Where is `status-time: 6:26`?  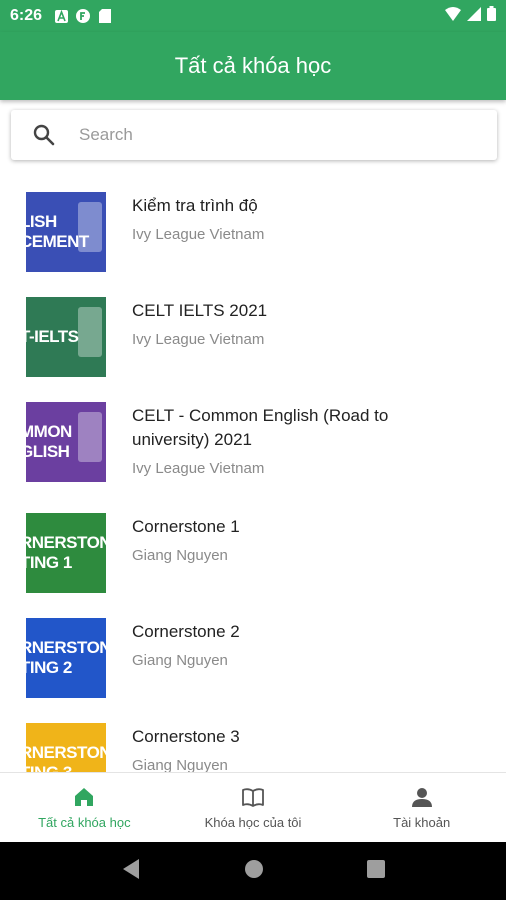 status-time: 6:26 is located at coordinates (26, 15).